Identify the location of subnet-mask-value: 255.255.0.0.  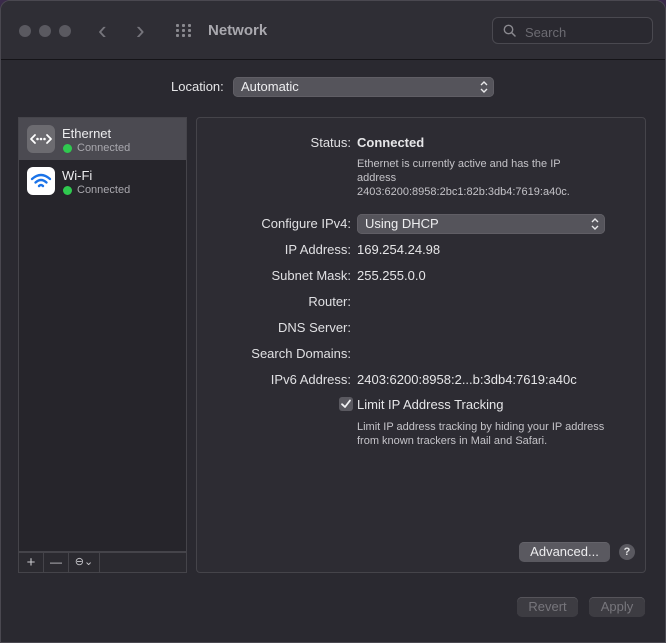
(391, 275).